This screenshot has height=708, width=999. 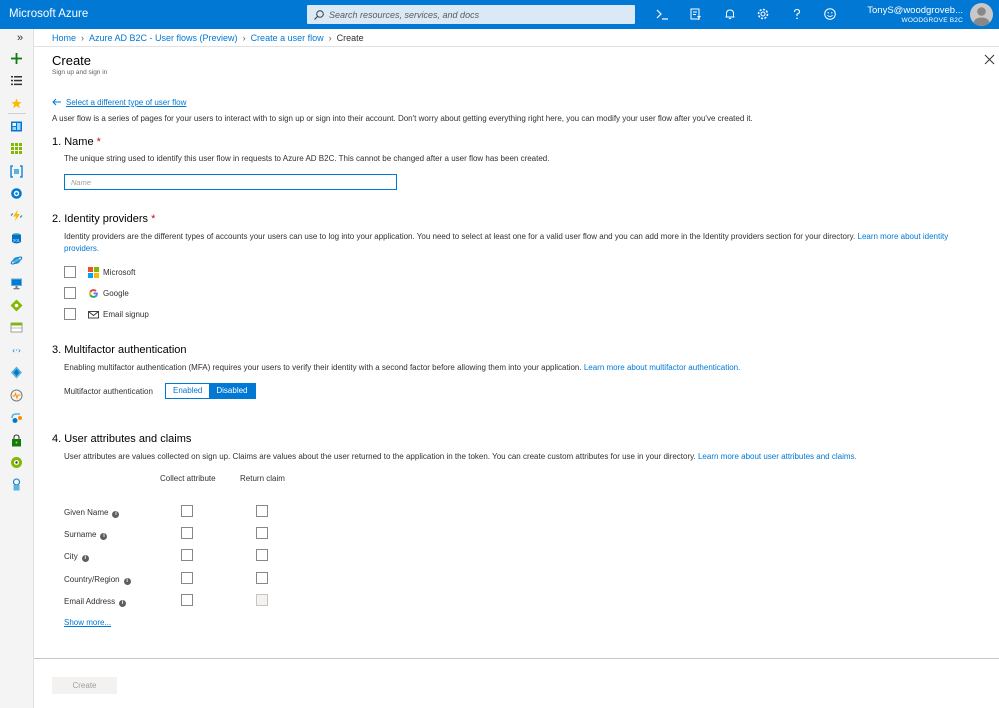 I want to click on breadcrumb-current: Create, so click(x=350, y=38).